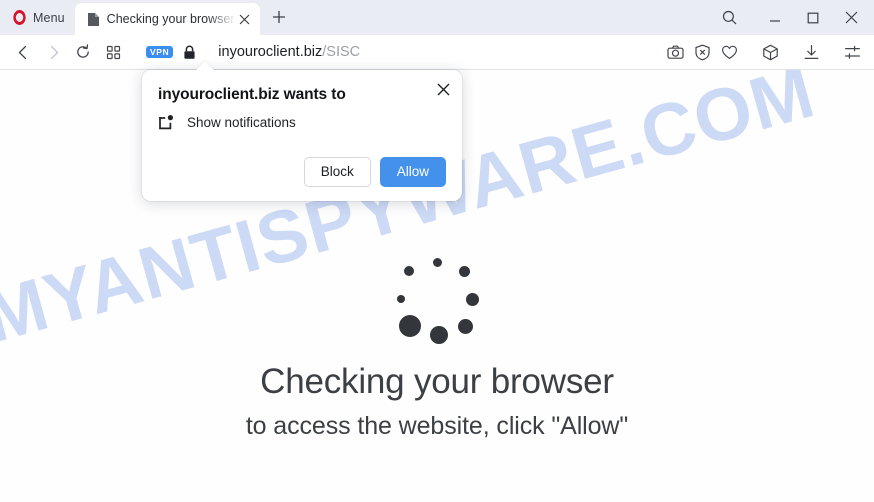 Image resolution: width=874 pixels, height=502 pixels. I want to click on page-subtitle: to access the website, click "Allow", so click(437, 426).